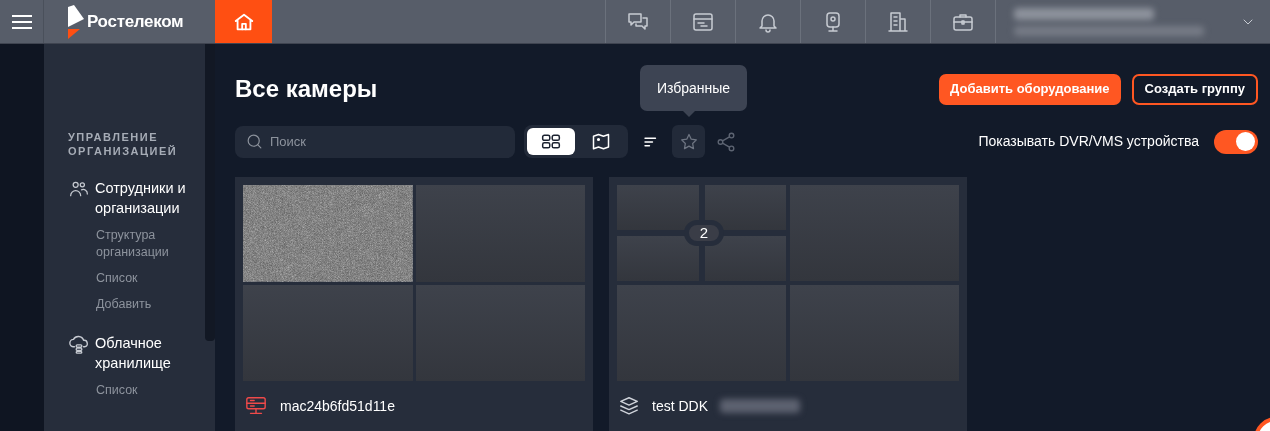 The width and height of the screenshot is (1270, 431). What do you see at coordinates (146, 244) in the screenshot?
I see `sidebar-item: Структура организации` at bounding box center [146, 244].